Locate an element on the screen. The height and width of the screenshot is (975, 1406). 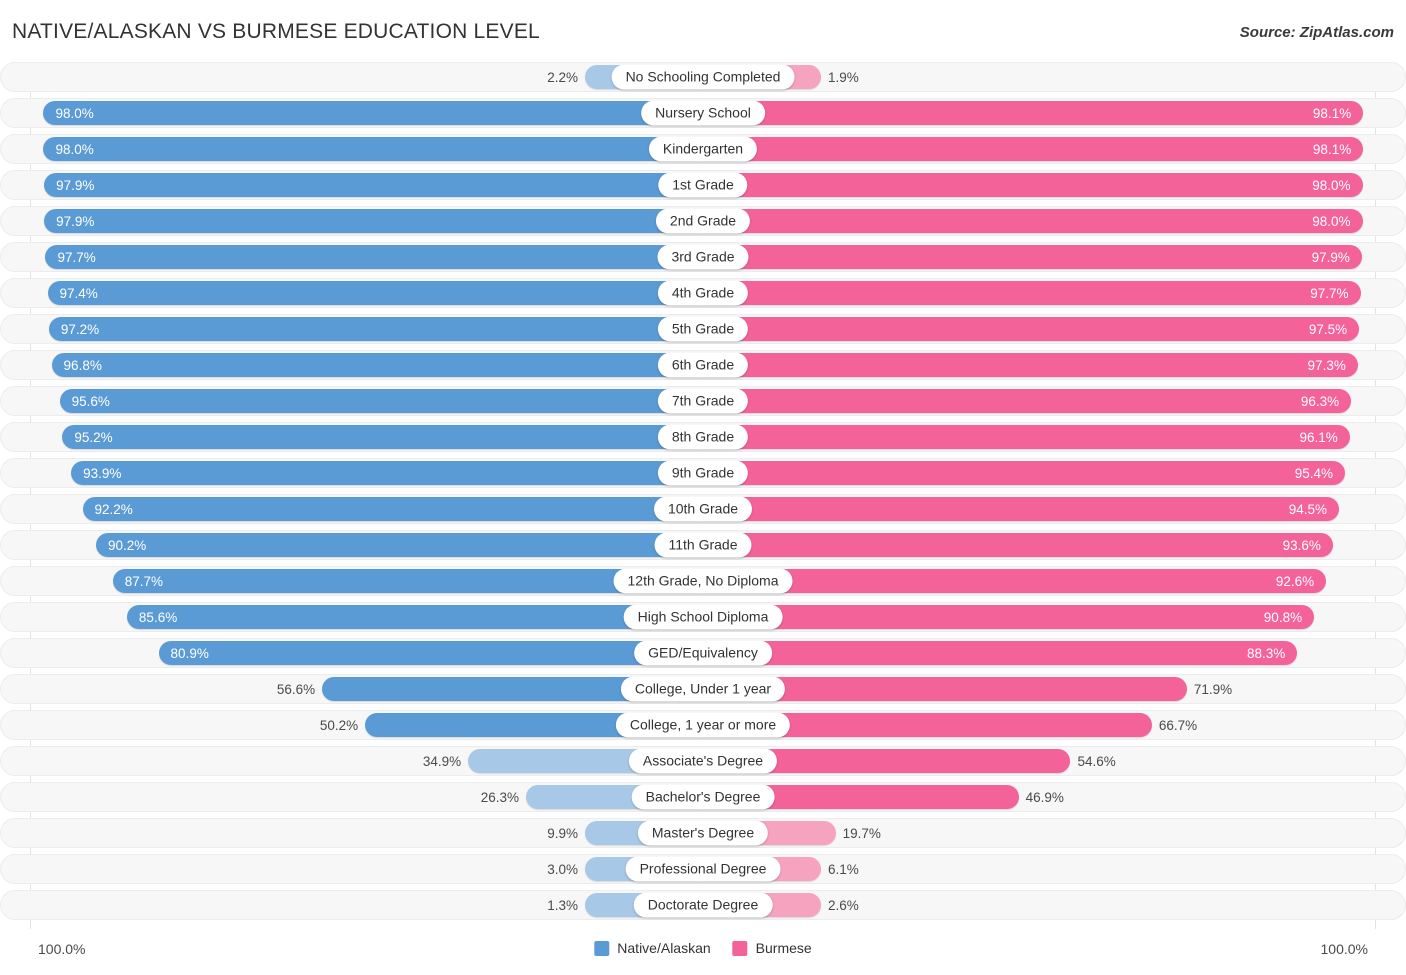
axis-max-left: 100.0% is located at coordinates (62, 949).